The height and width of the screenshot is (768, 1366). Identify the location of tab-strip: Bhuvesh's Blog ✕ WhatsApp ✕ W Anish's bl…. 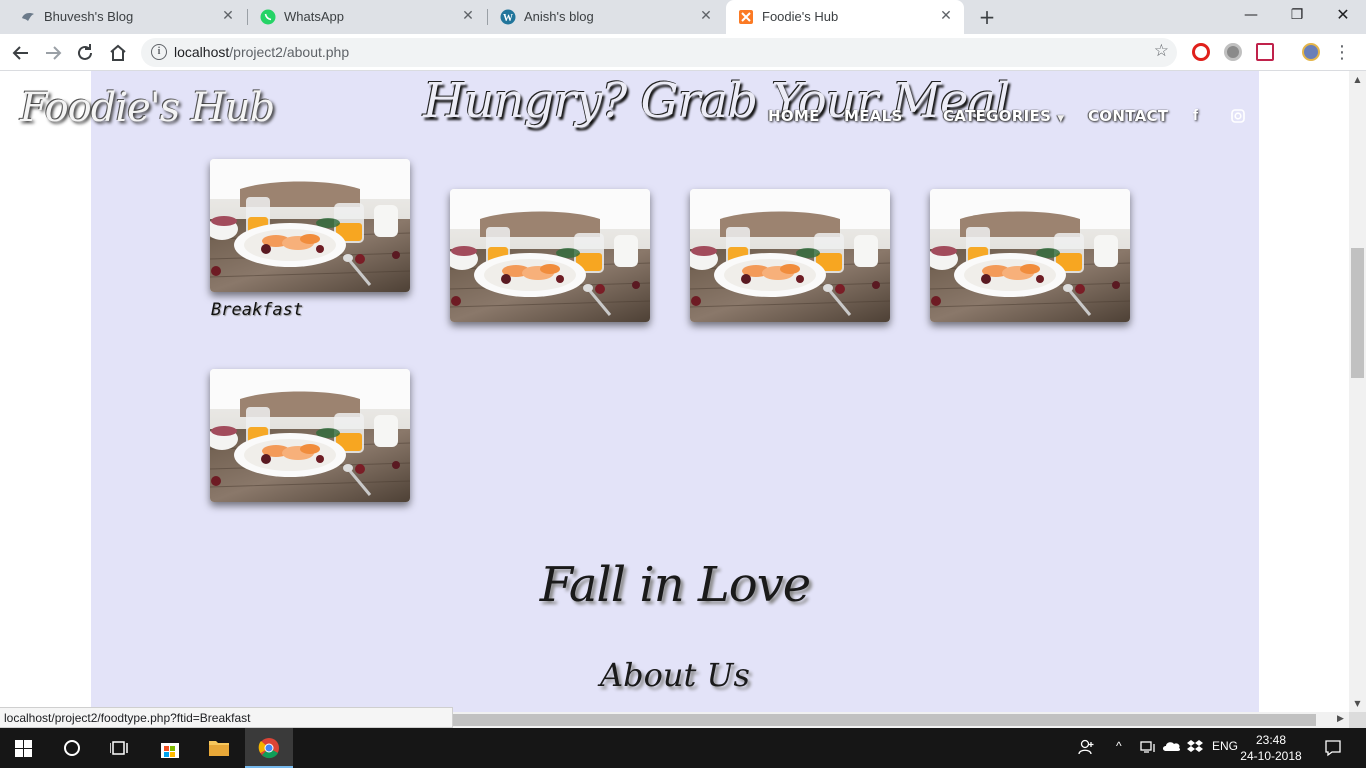
(683, 17).